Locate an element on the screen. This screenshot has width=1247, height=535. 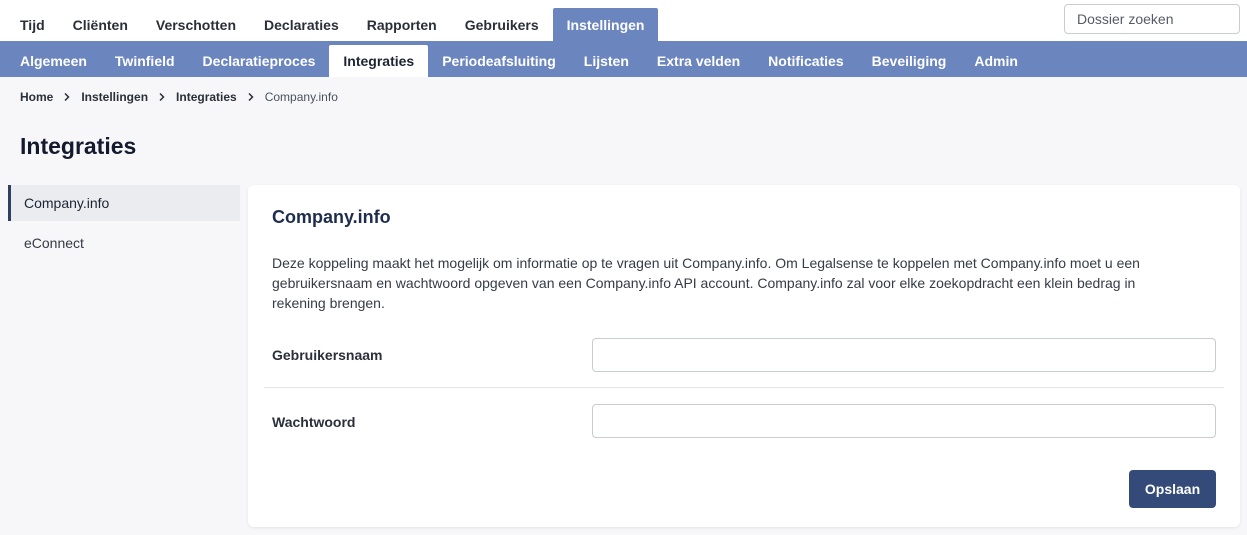
side-item-company-info: Company.info is located at coordinates (124, 203).